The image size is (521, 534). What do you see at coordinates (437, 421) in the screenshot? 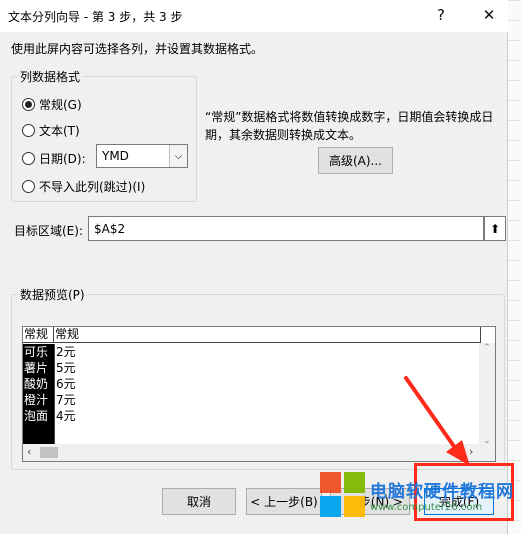
I see `annotation-arrow` at bounding box center [437, 421].